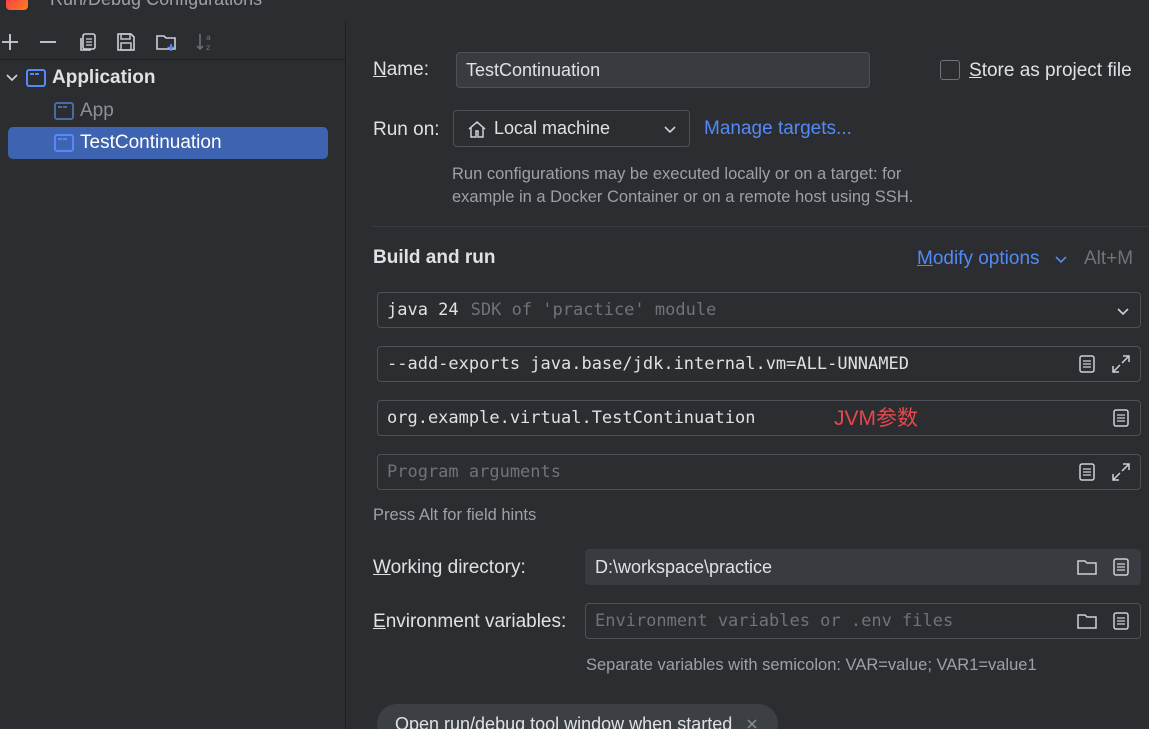 The width and height of the screenshot is (1149, 729). I want to click on sort-alpha-icon: az, so click(206, 42).